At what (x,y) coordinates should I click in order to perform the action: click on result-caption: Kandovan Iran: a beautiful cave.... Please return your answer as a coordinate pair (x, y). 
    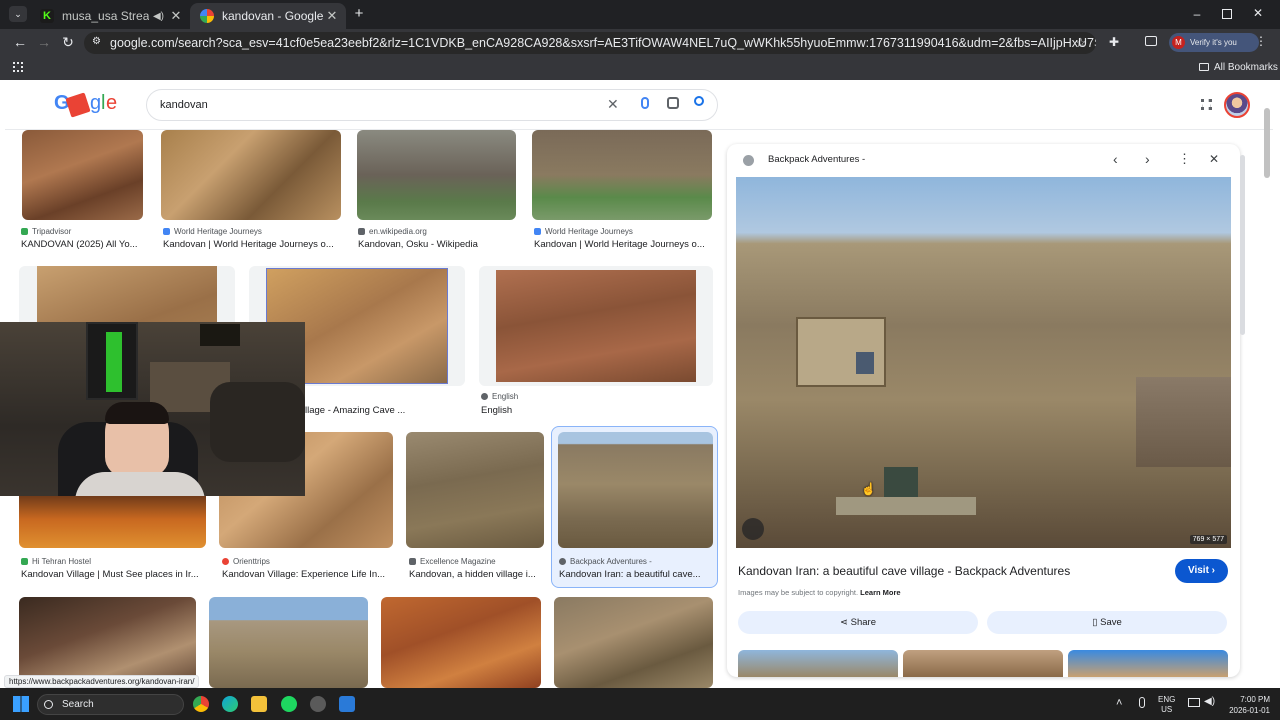
    Looking at the image, I should click on (634, 574).